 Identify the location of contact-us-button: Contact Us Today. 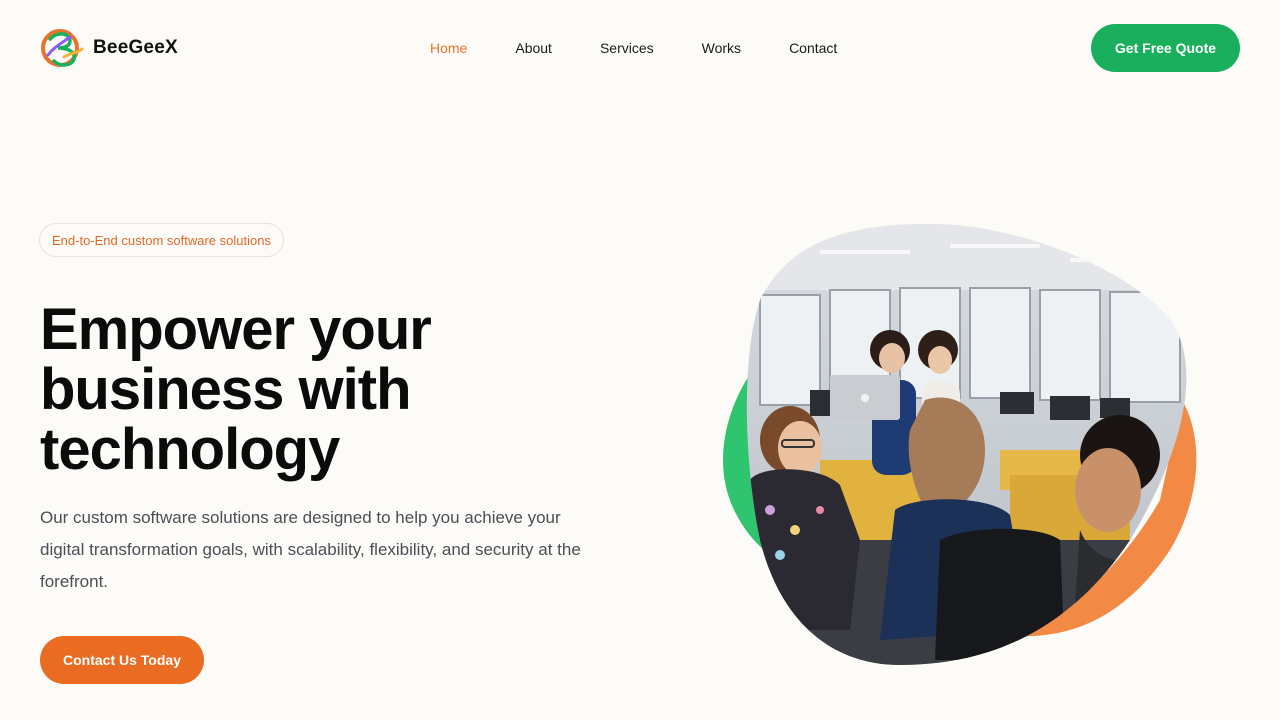
(122, 660).